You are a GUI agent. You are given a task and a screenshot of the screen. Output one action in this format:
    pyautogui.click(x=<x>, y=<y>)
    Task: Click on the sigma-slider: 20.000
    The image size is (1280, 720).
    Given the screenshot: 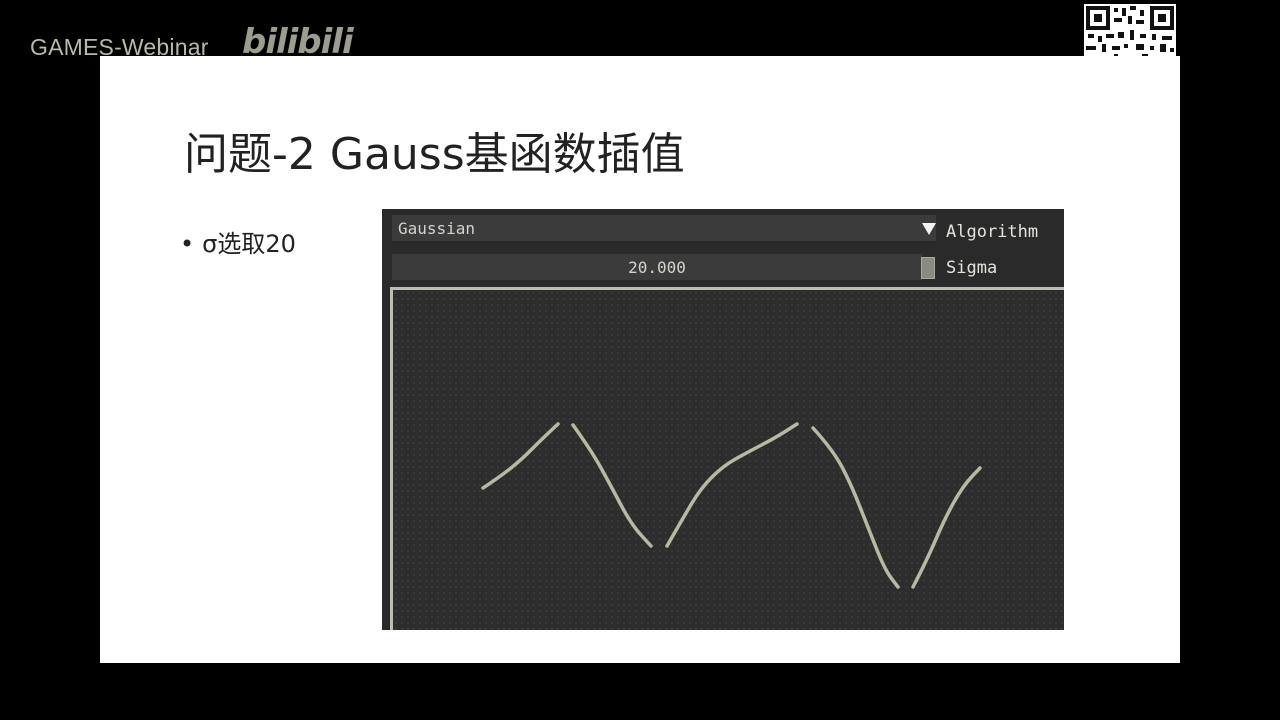 What is the action you would take?
    pyautogui.click(x=657, y=267)
    